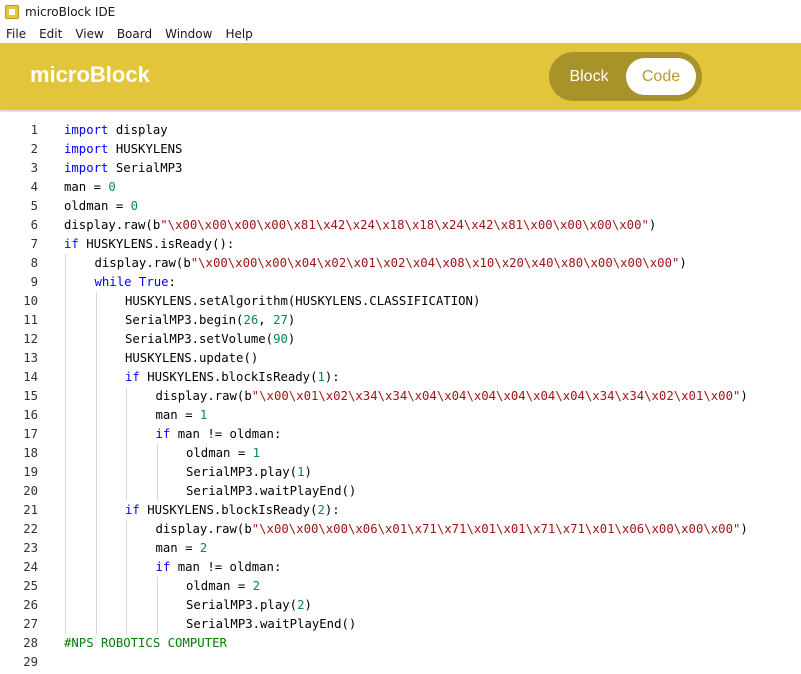  What do you see at coordinates (16, 34) in the screenshot?
I see `menu-file: File` at bounding box center [16, 34].